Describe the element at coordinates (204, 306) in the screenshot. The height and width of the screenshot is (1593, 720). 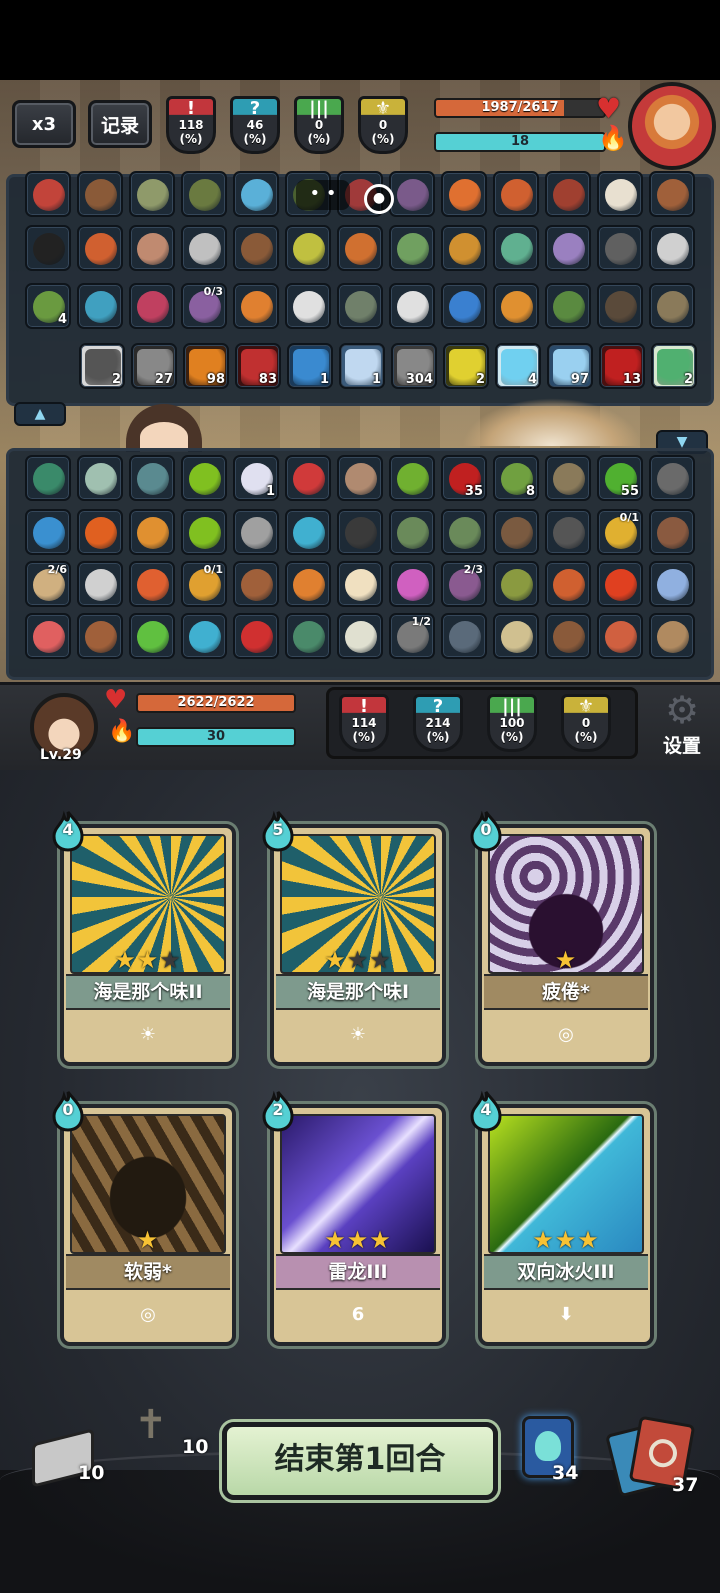
I see `item-slot: 0/3` at that location.